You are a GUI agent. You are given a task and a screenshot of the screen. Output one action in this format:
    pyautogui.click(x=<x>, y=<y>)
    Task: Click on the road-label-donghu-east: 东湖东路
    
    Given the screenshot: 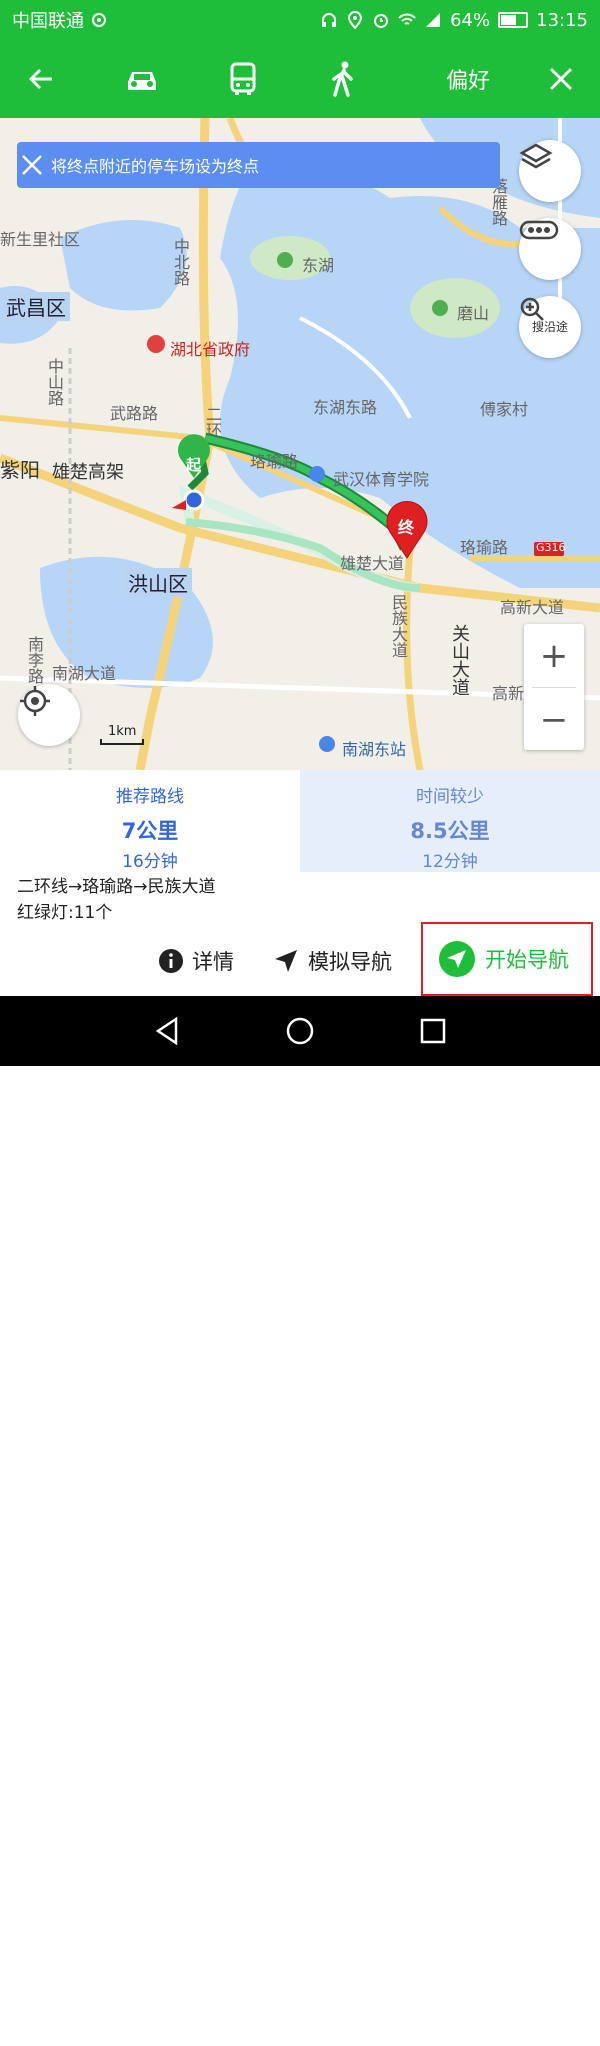 What is the action you would take?
    pyautogui.click(x=345, y=407)
    